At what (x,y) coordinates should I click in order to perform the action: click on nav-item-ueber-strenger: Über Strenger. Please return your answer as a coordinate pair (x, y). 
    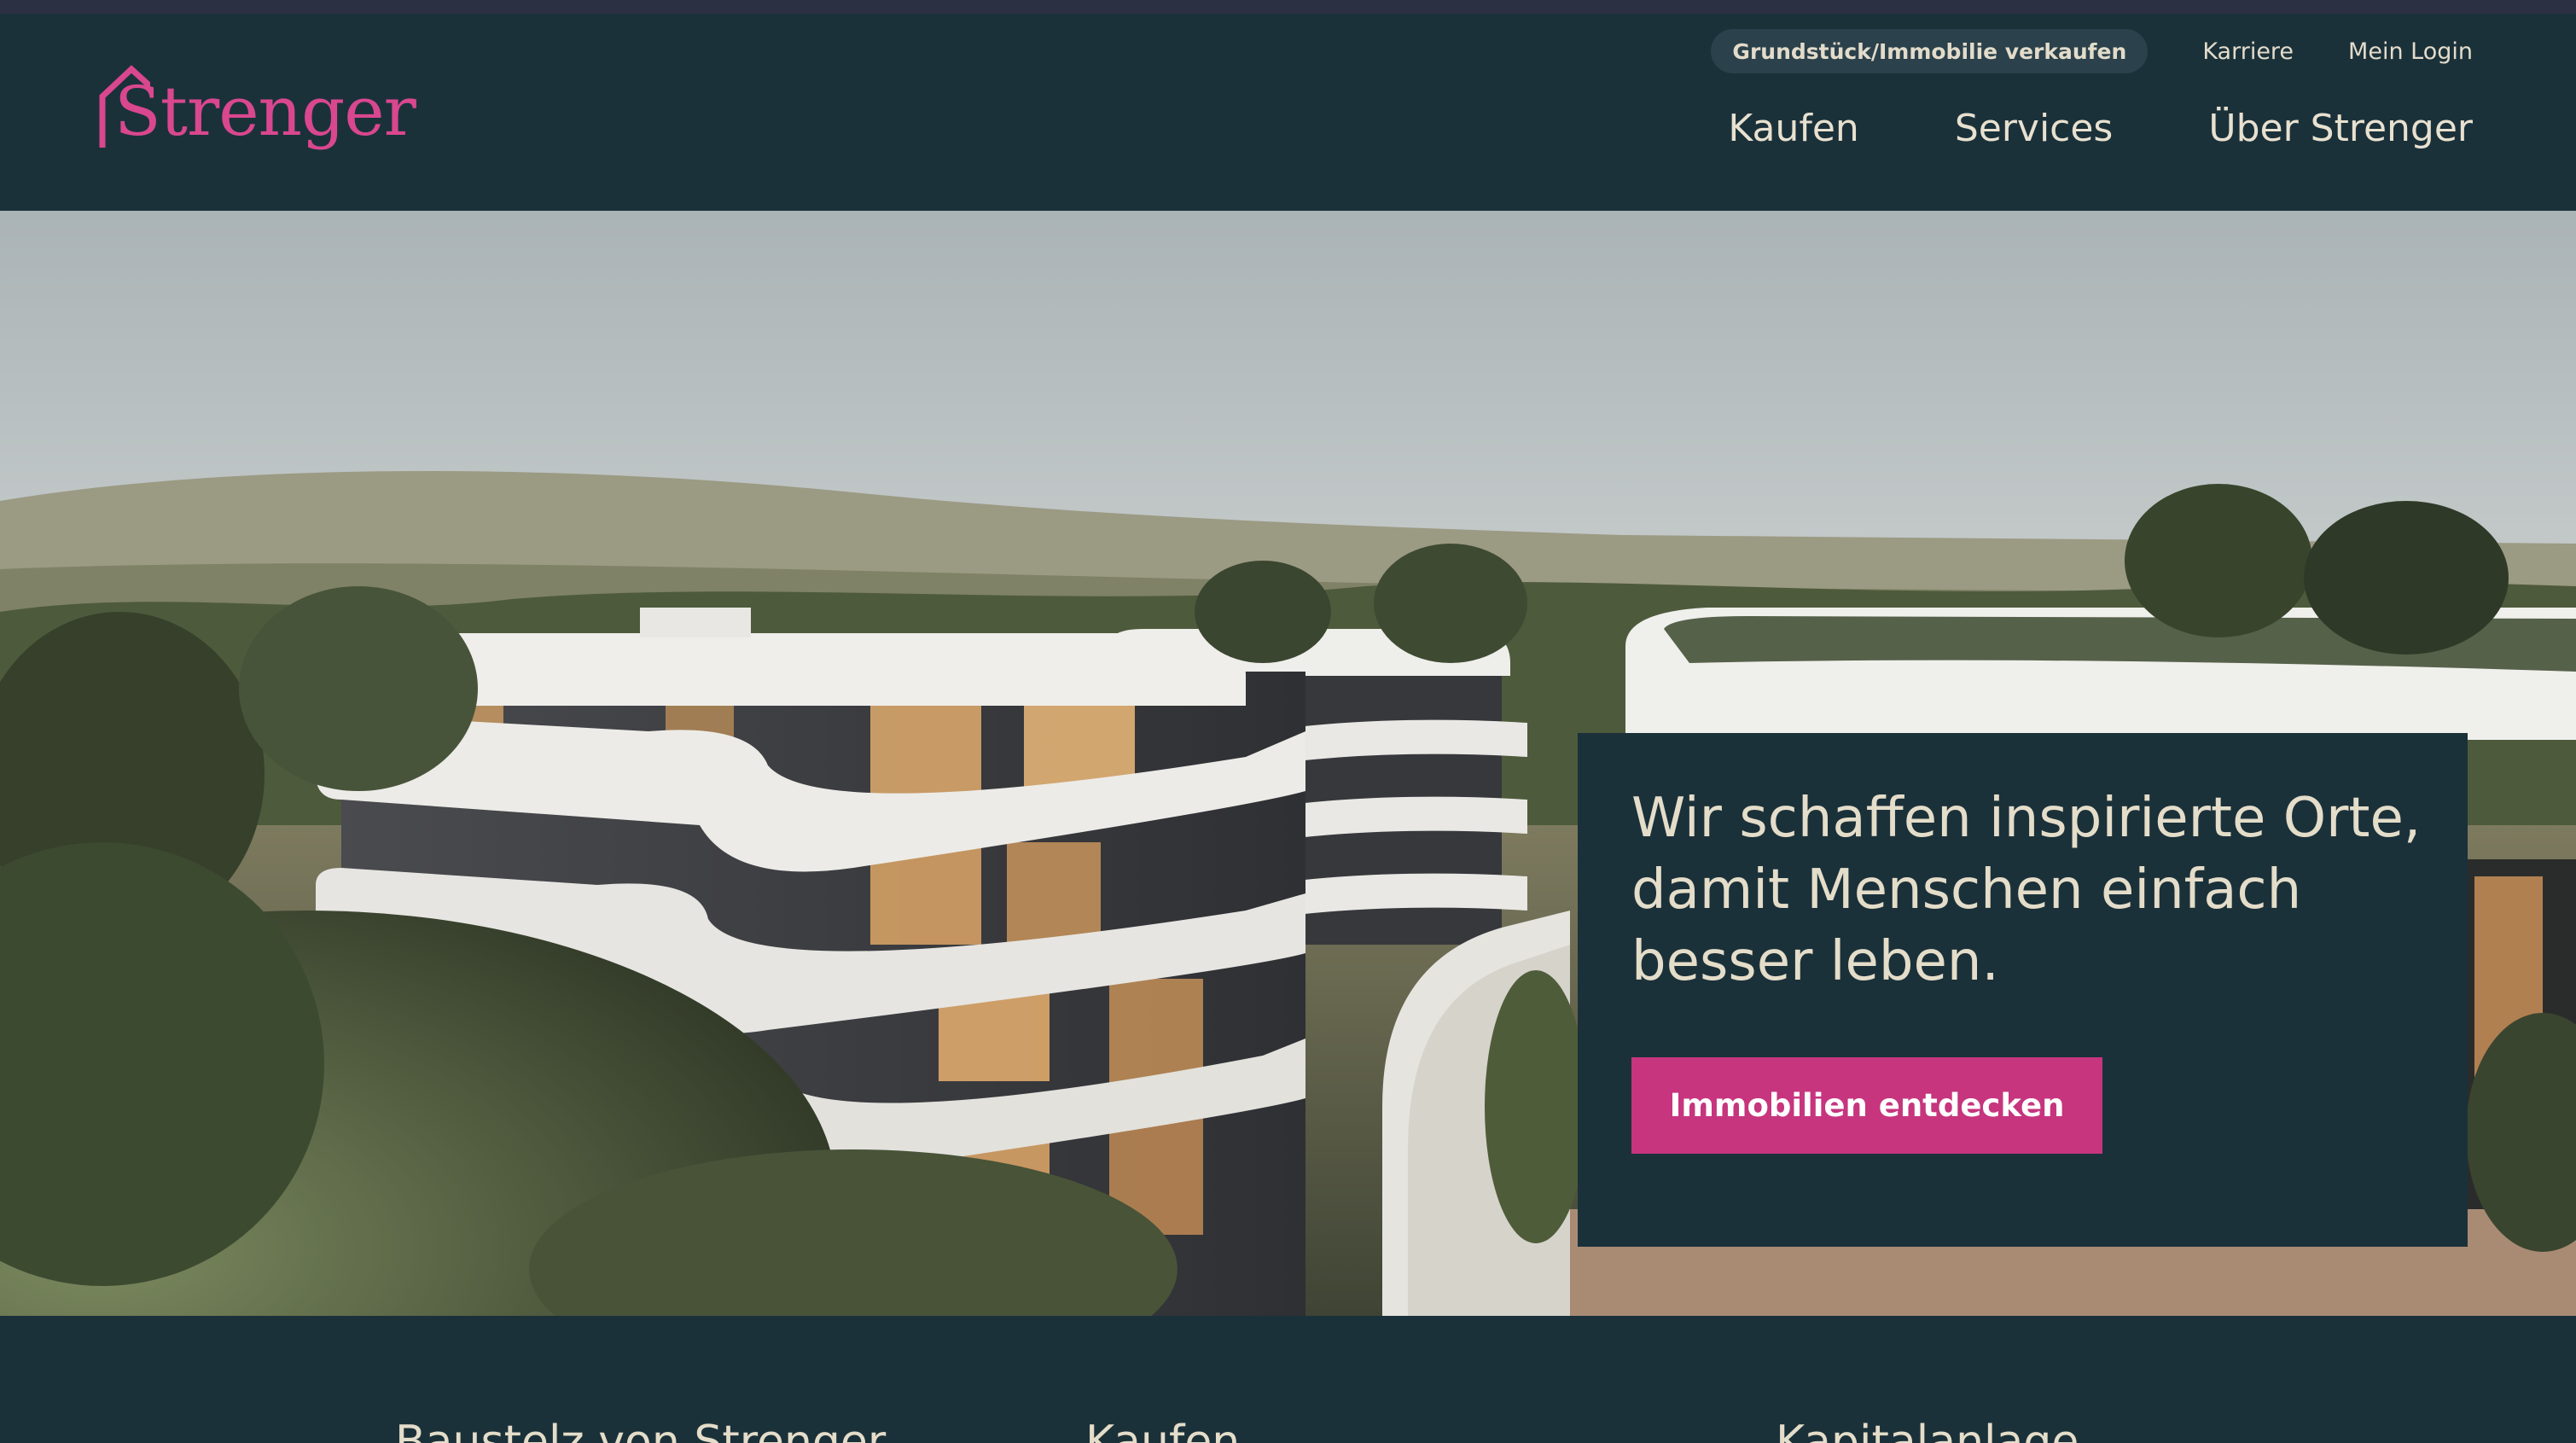
    Looking at the image, I should click on (2340, 128).